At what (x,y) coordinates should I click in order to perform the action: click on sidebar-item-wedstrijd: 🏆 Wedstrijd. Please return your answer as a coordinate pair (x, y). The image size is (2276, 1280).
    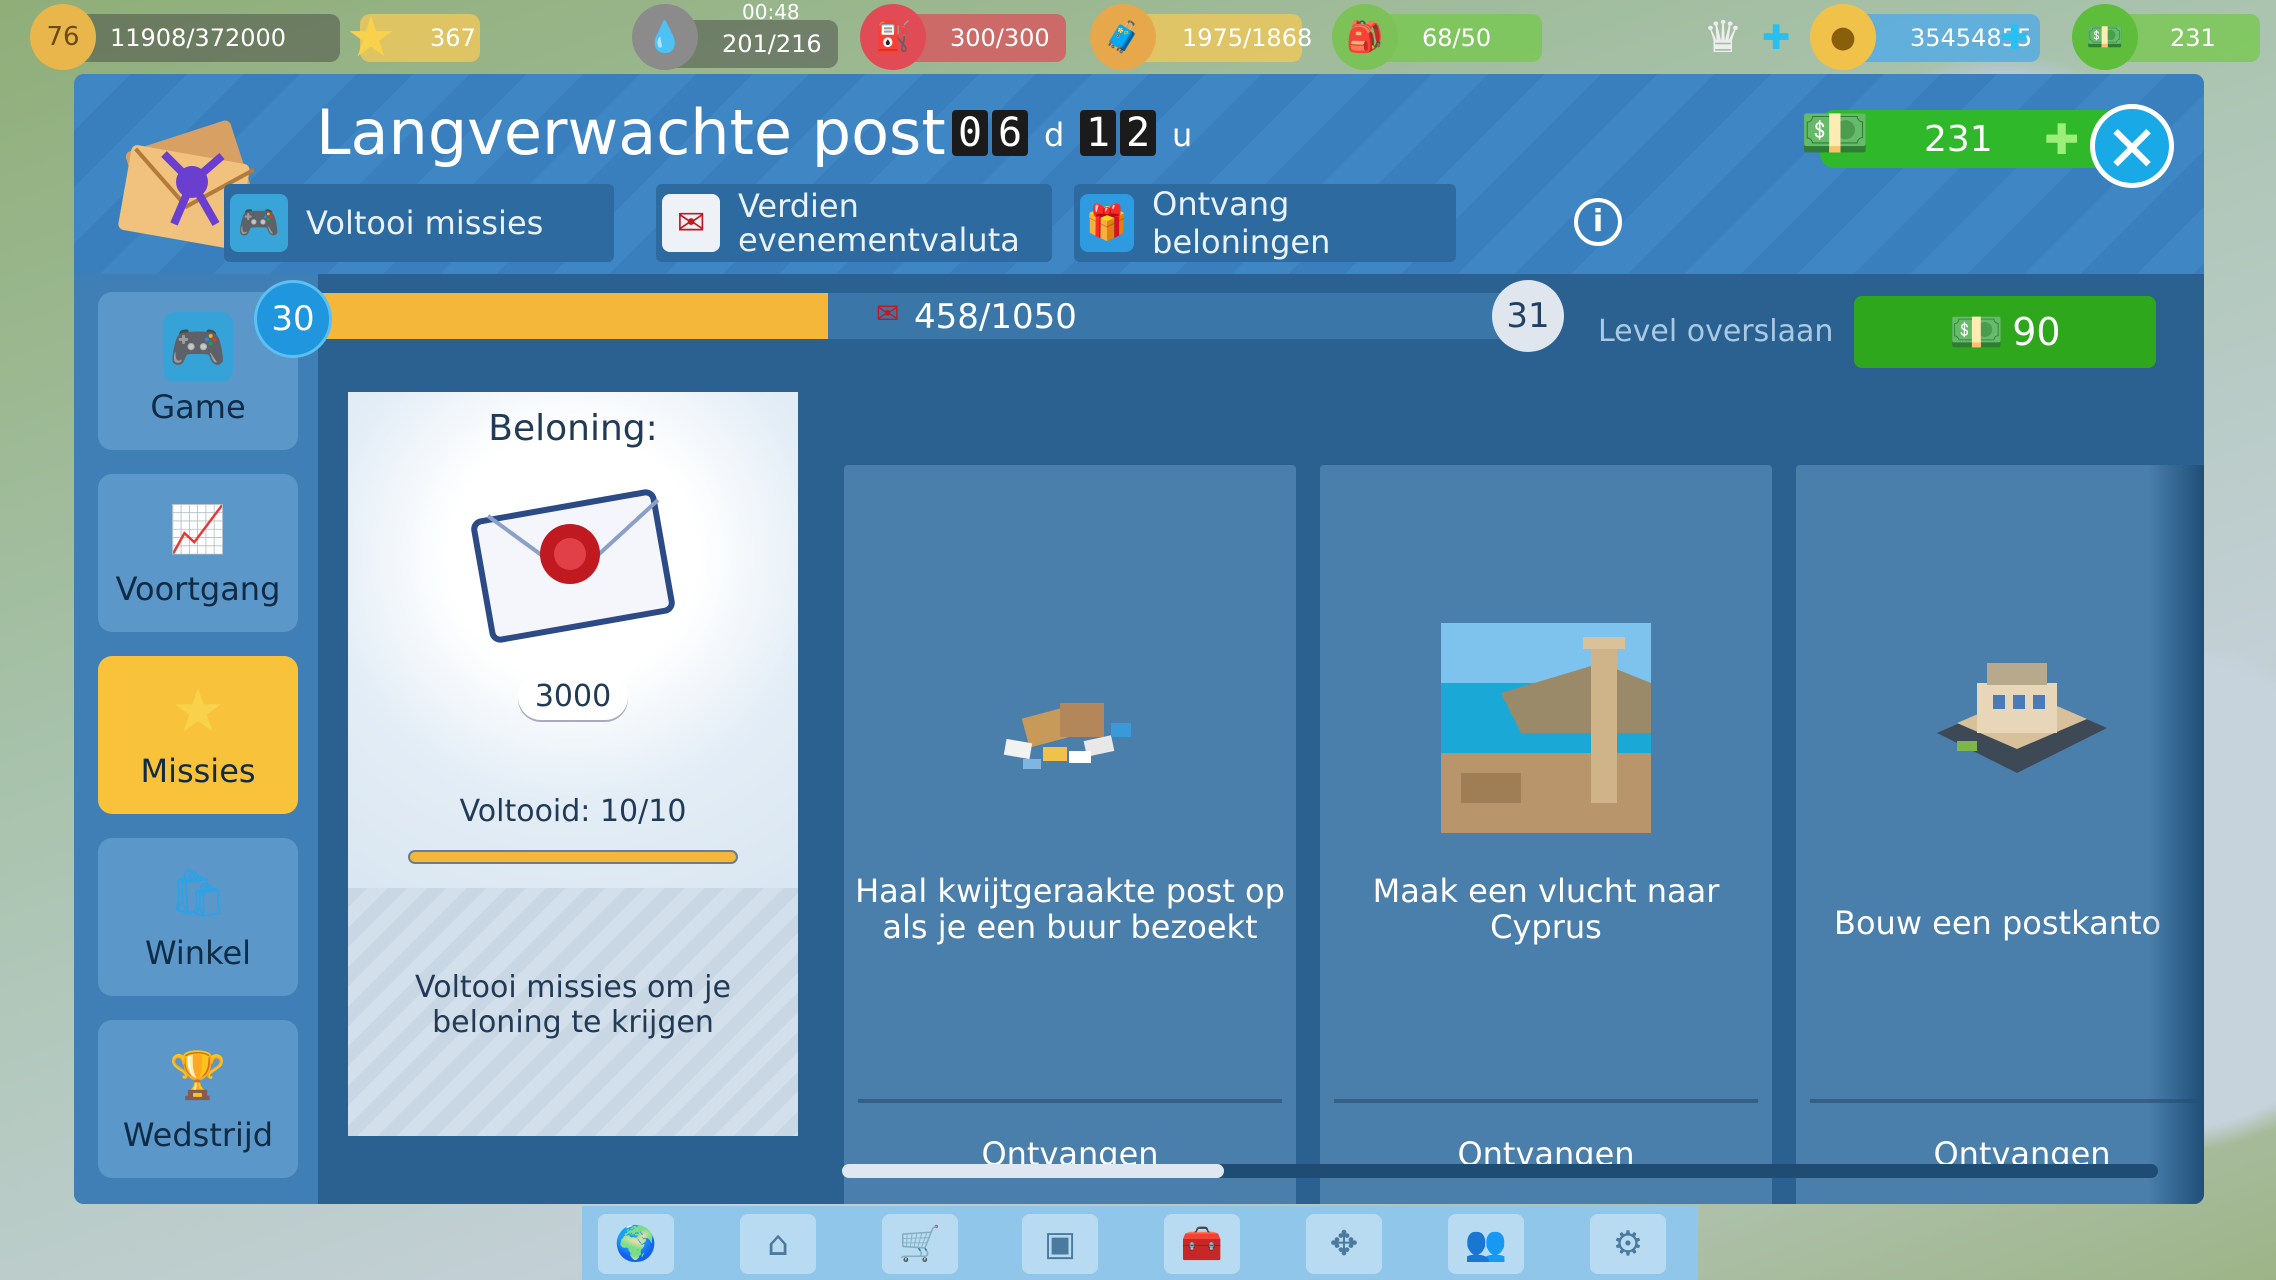
    Looking at the image, I should click on (198, 1099).